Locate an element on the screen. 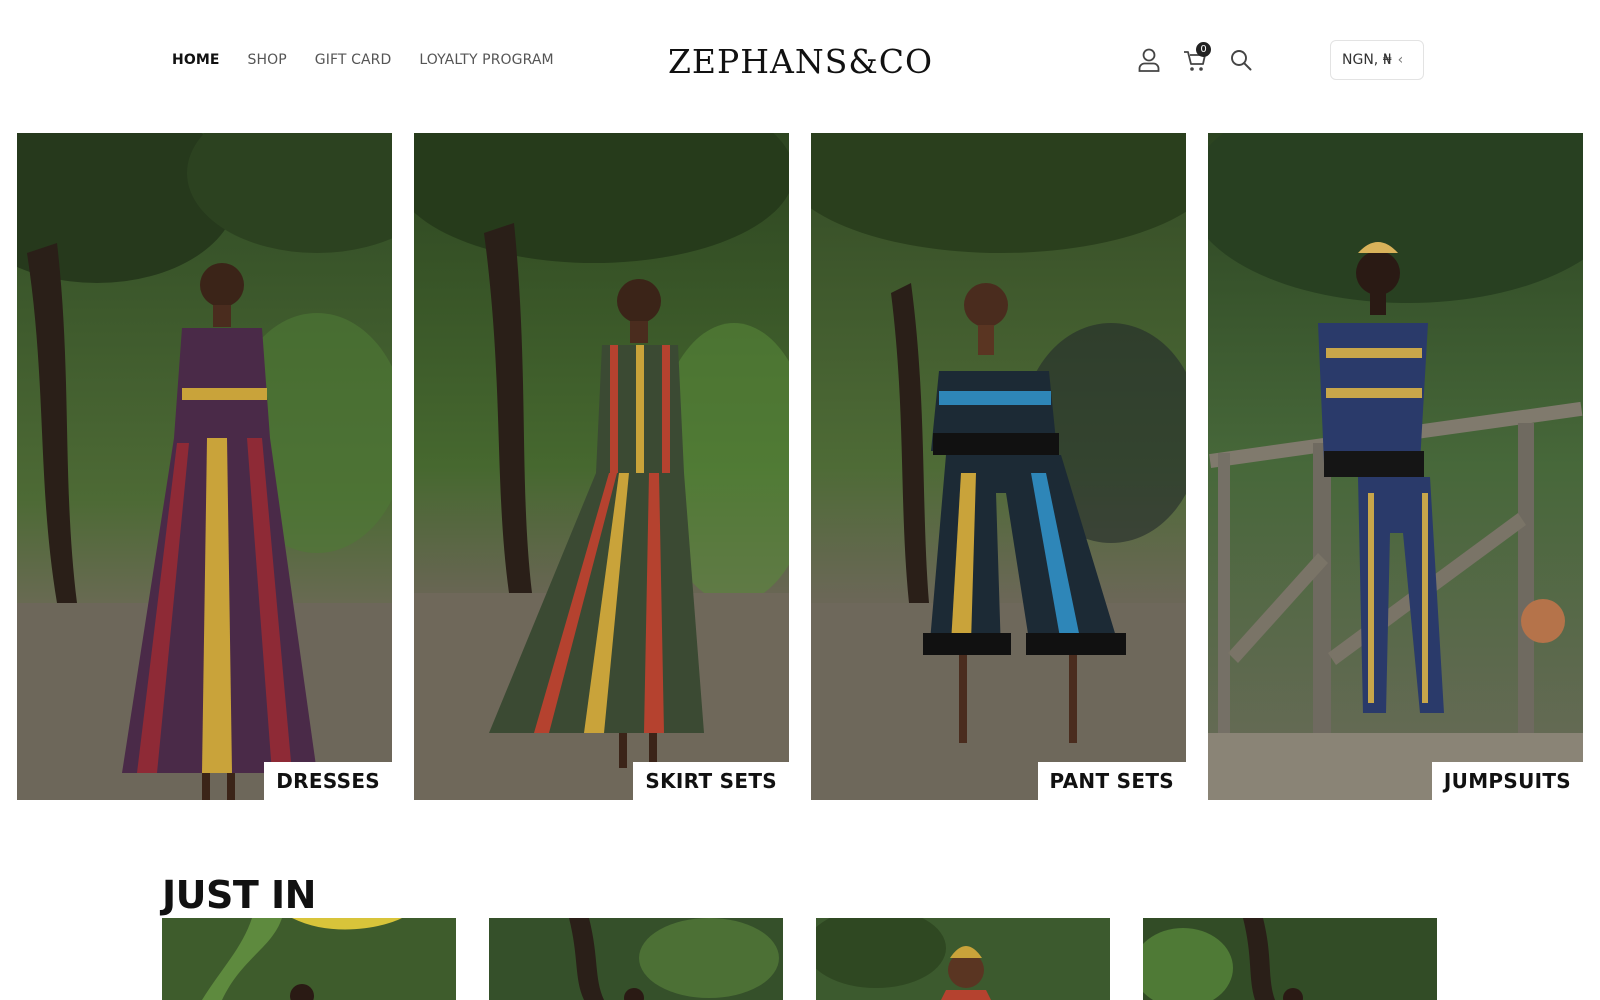 This screenshot has height=1000, width=1600. user-icon is located at coordinates (1149, 60).